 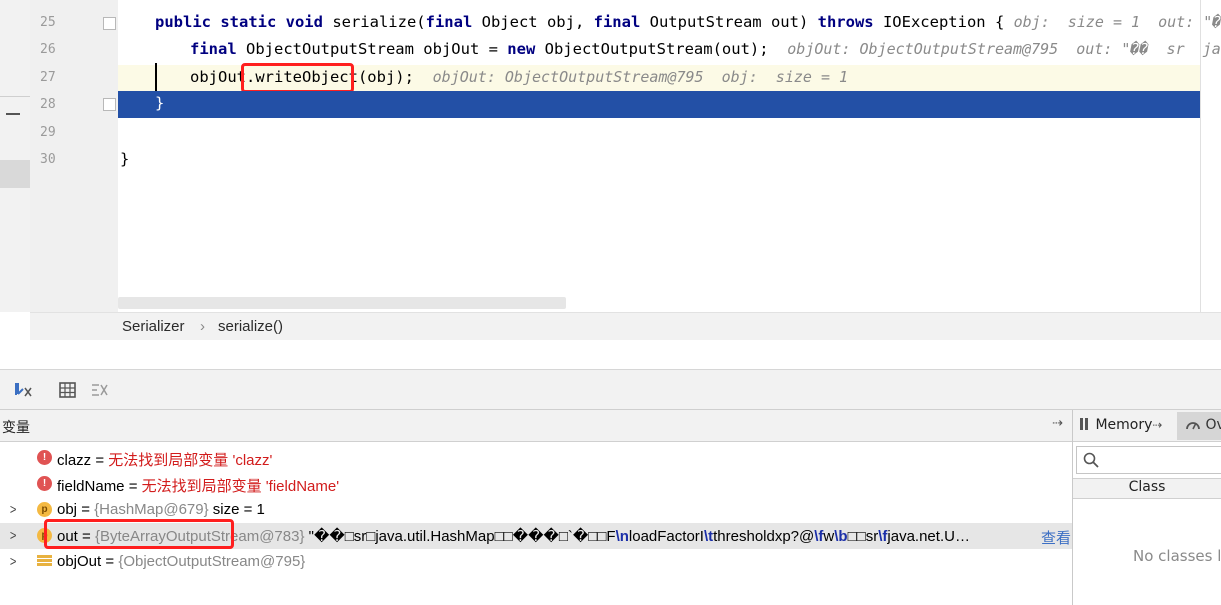 I want to click on variable-name: obj, so click(x=67, y=509).